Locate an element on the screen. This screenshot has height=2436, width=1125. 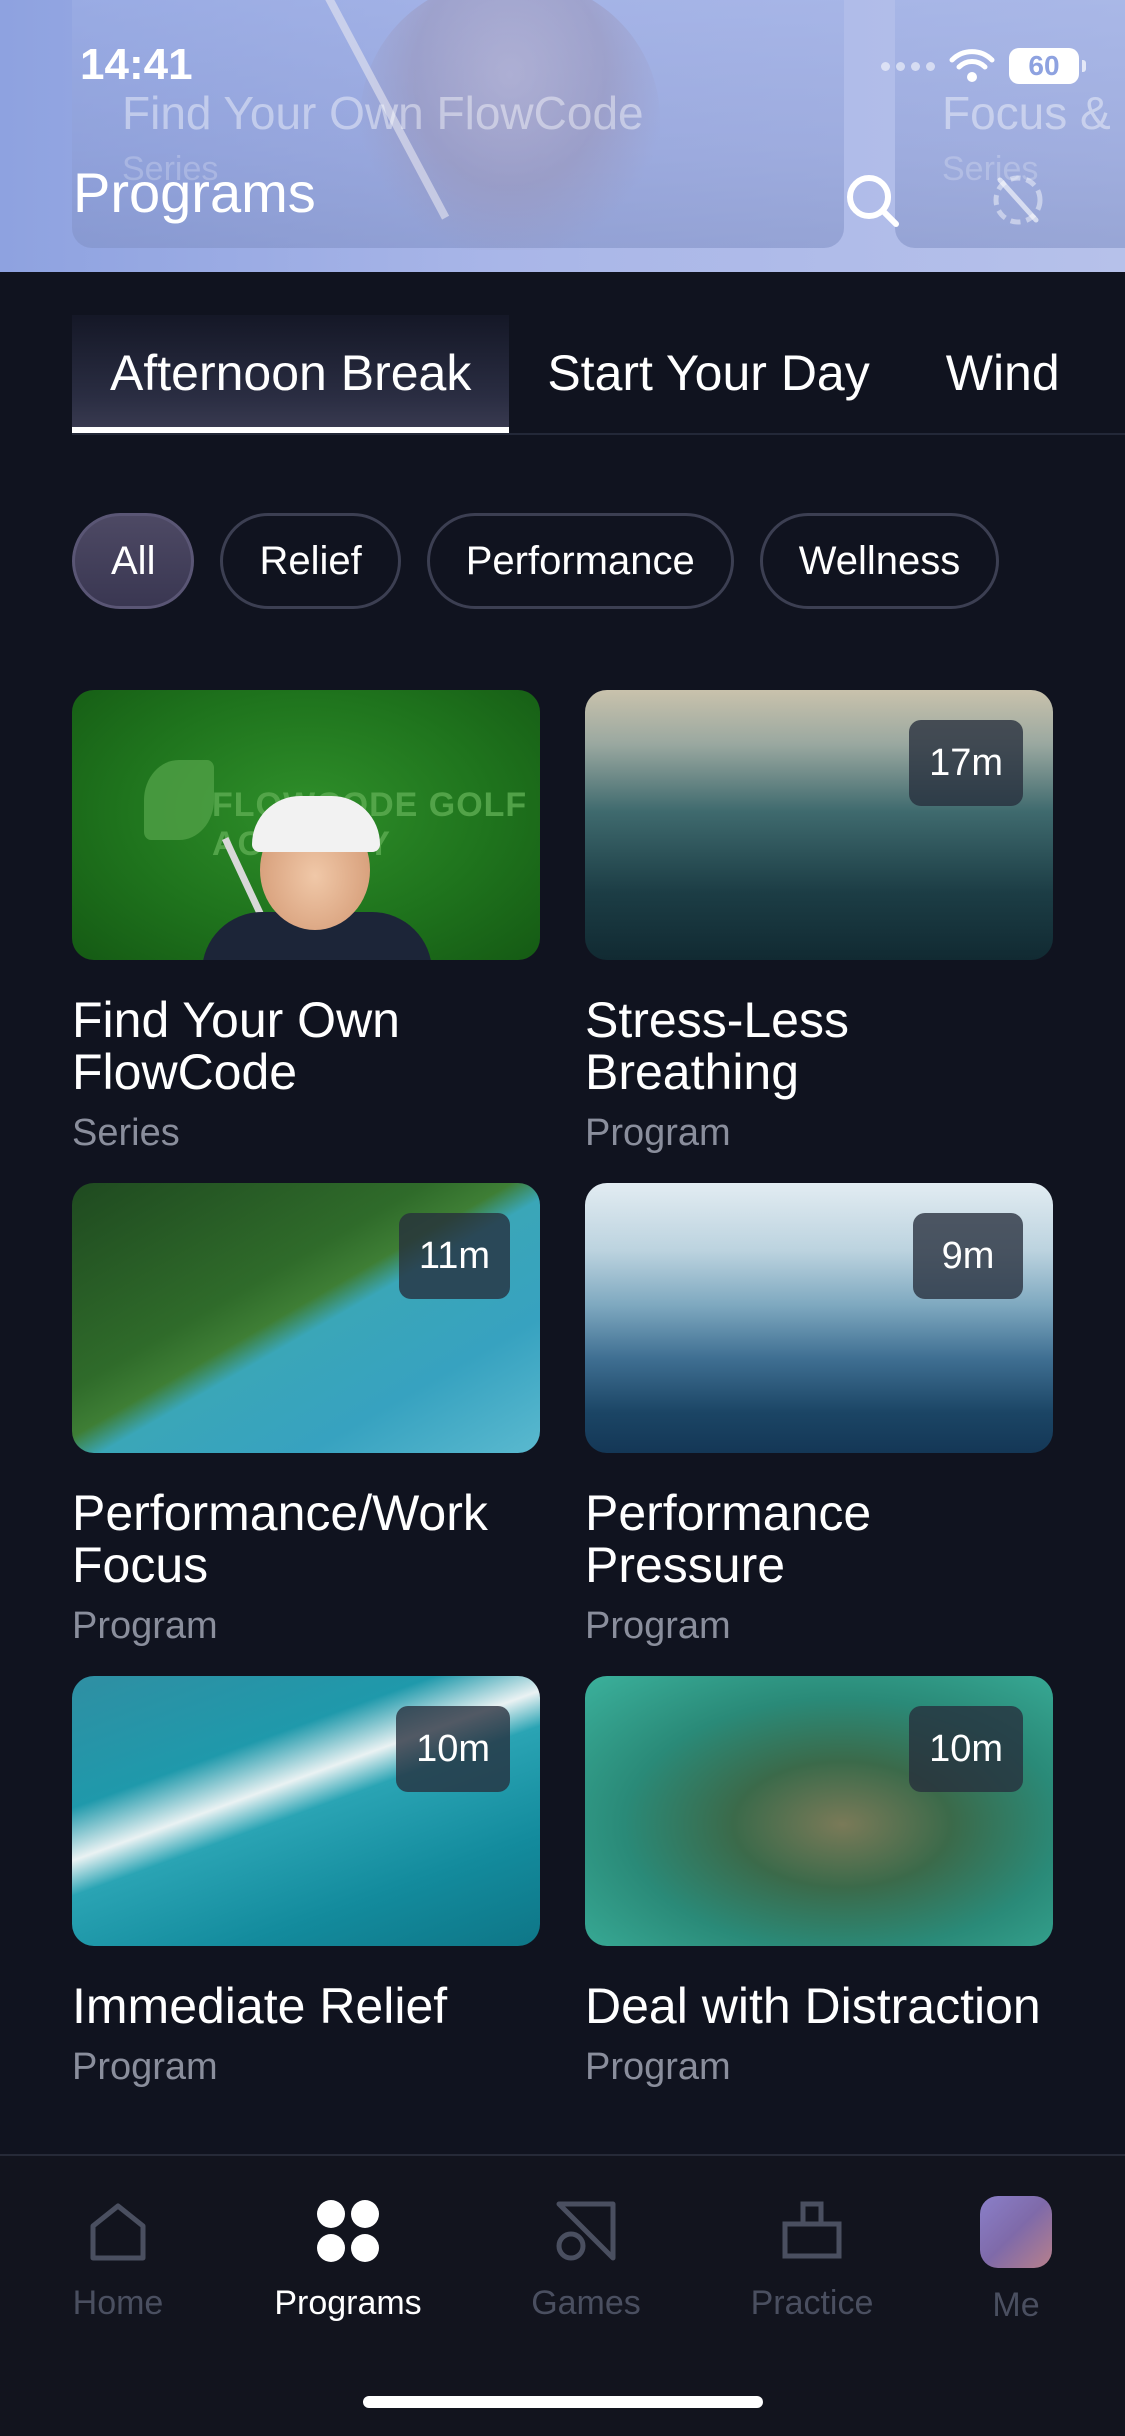
nav-me: Me is located at coordinates (1016, 2260).